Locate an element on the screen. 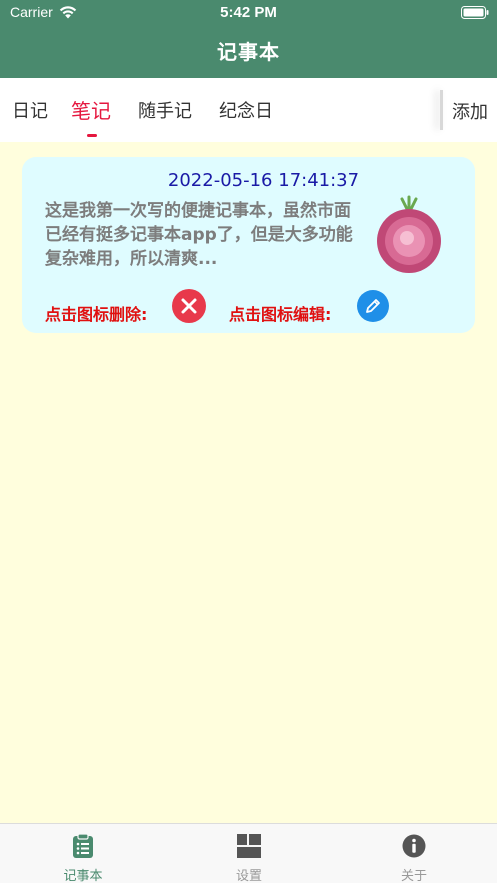 This screenshot has height=883, width=497. bottom-tab-label: 关于 is located at coordinates (413, 876).